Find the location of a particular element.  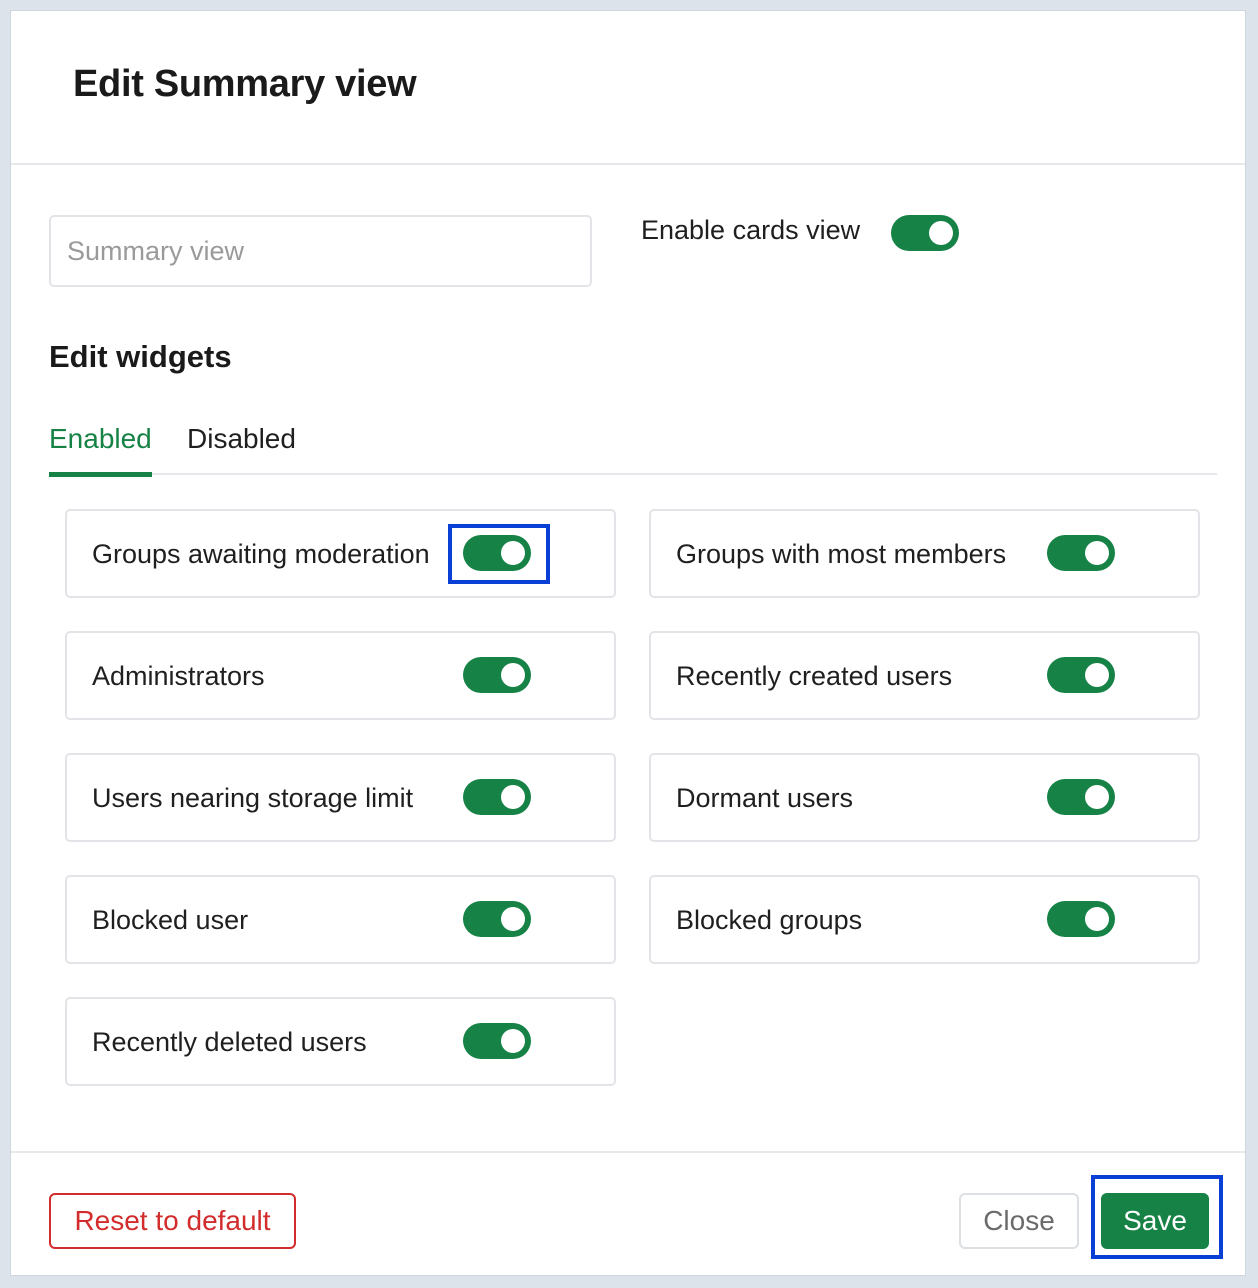

tab-enabled: Enabled is located at coordinates (100, 450).